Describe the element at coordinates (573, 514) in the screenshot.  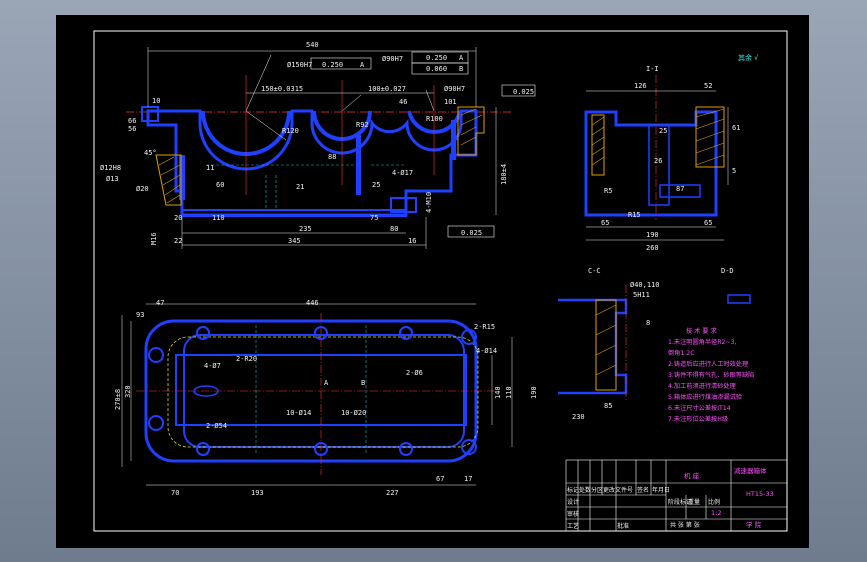
I see `title-role-1: 审核` at that location.